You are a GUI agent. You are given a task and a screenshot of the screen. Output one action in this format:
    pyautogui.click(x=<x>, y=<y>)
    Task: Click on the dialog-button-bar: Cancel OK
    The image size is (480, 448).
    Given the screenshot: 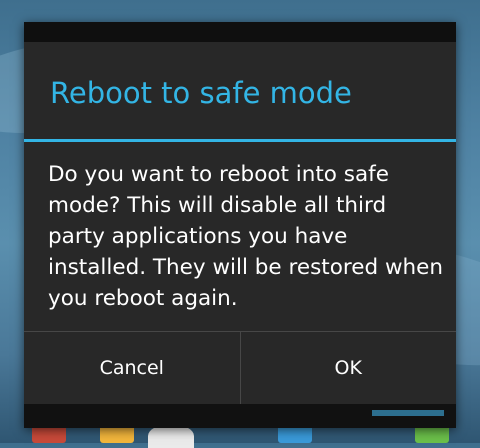 What is the action you would take?
    pyautogui.click(x=240, y=367)
    